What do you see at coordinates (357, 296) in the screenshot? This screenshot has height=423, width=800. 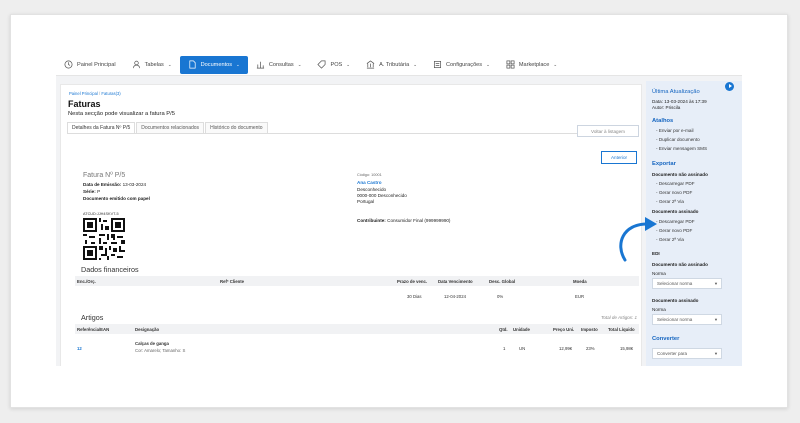 I see `table-row: 30 Dias 12-04-2024 0% EUR` at bounding box center [357, 296].